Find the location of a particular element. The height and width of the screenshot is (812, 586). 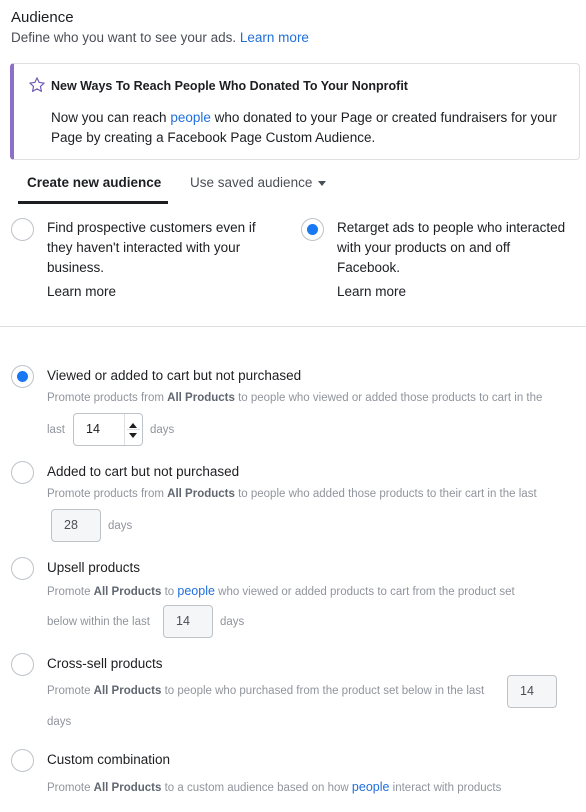

last-label: last is located at coordinates (56, 430).